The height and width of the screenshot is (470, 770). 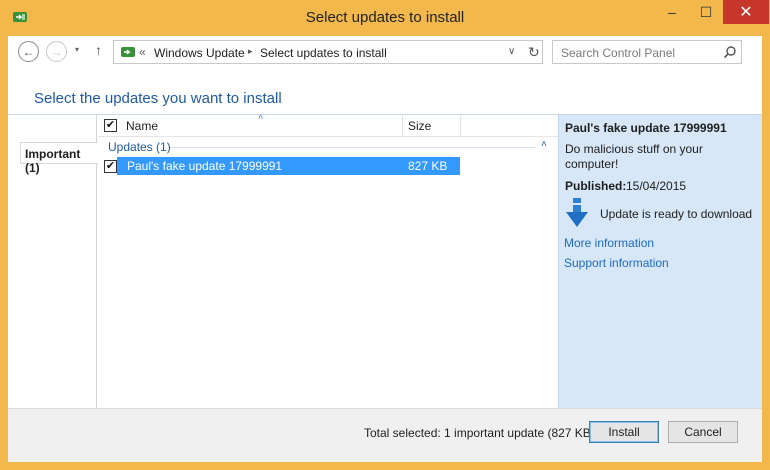 I want to click on sort-ascending-icon: ˄, so click(x=261, y=117).